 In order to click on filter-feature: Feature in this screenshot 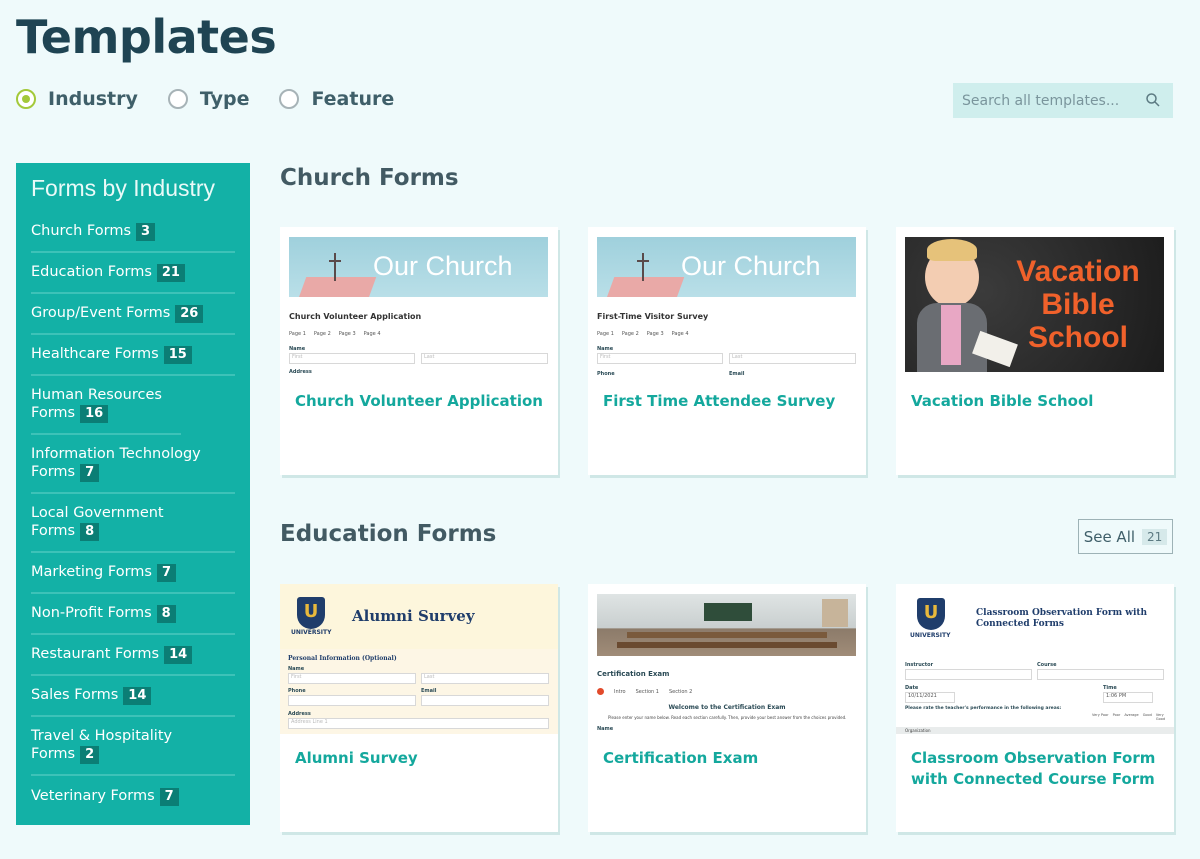, I will do `click(336, 99)`.